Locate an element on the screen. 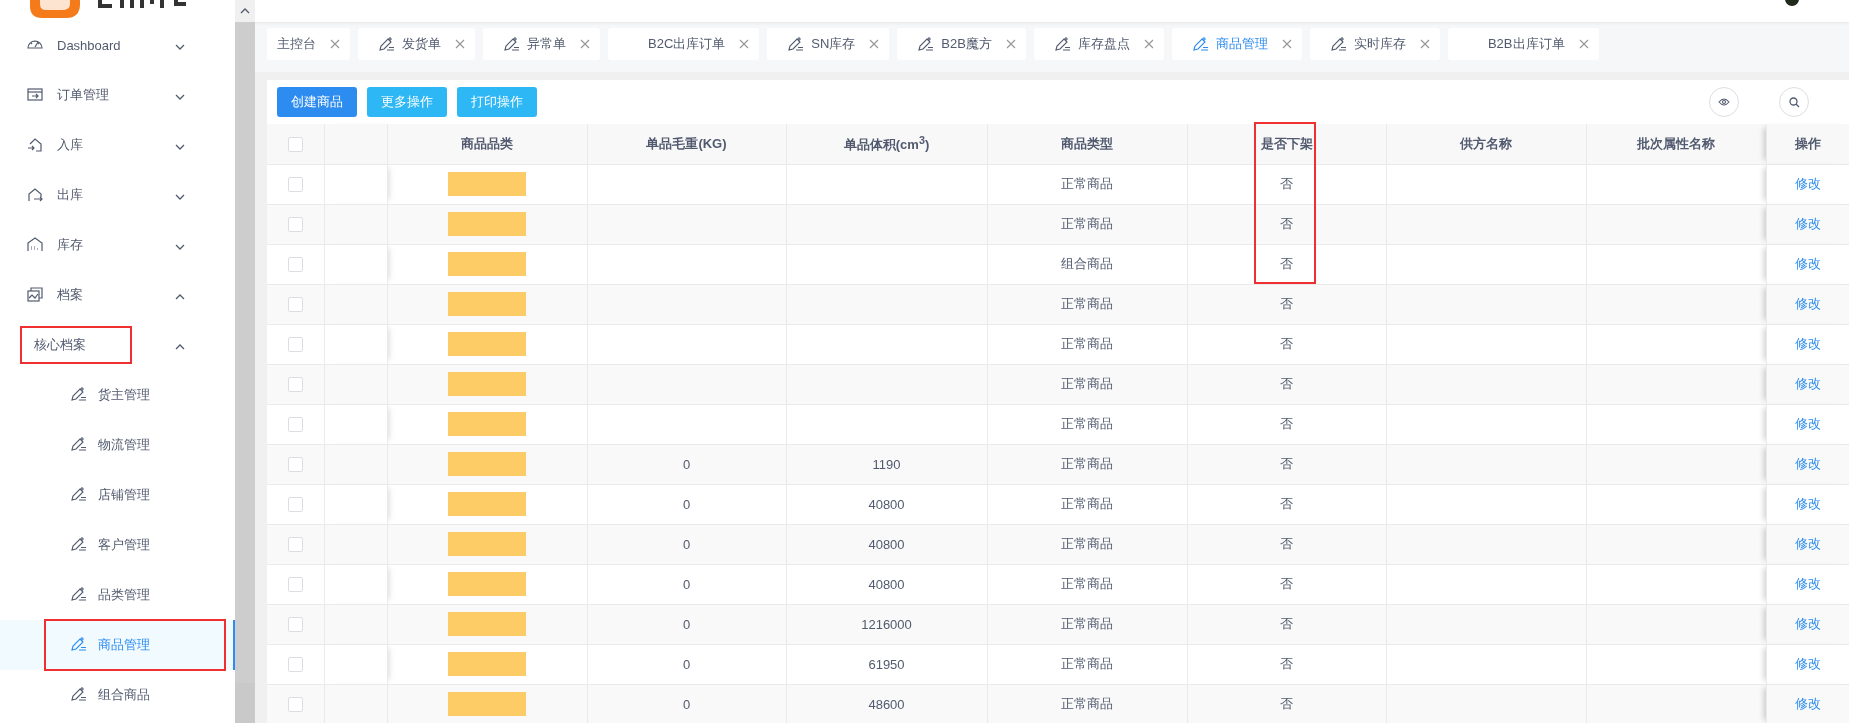 Image resolution: width=1849 pixels, height=723 pixels. scrollbar is located at coordinates (245, 361).